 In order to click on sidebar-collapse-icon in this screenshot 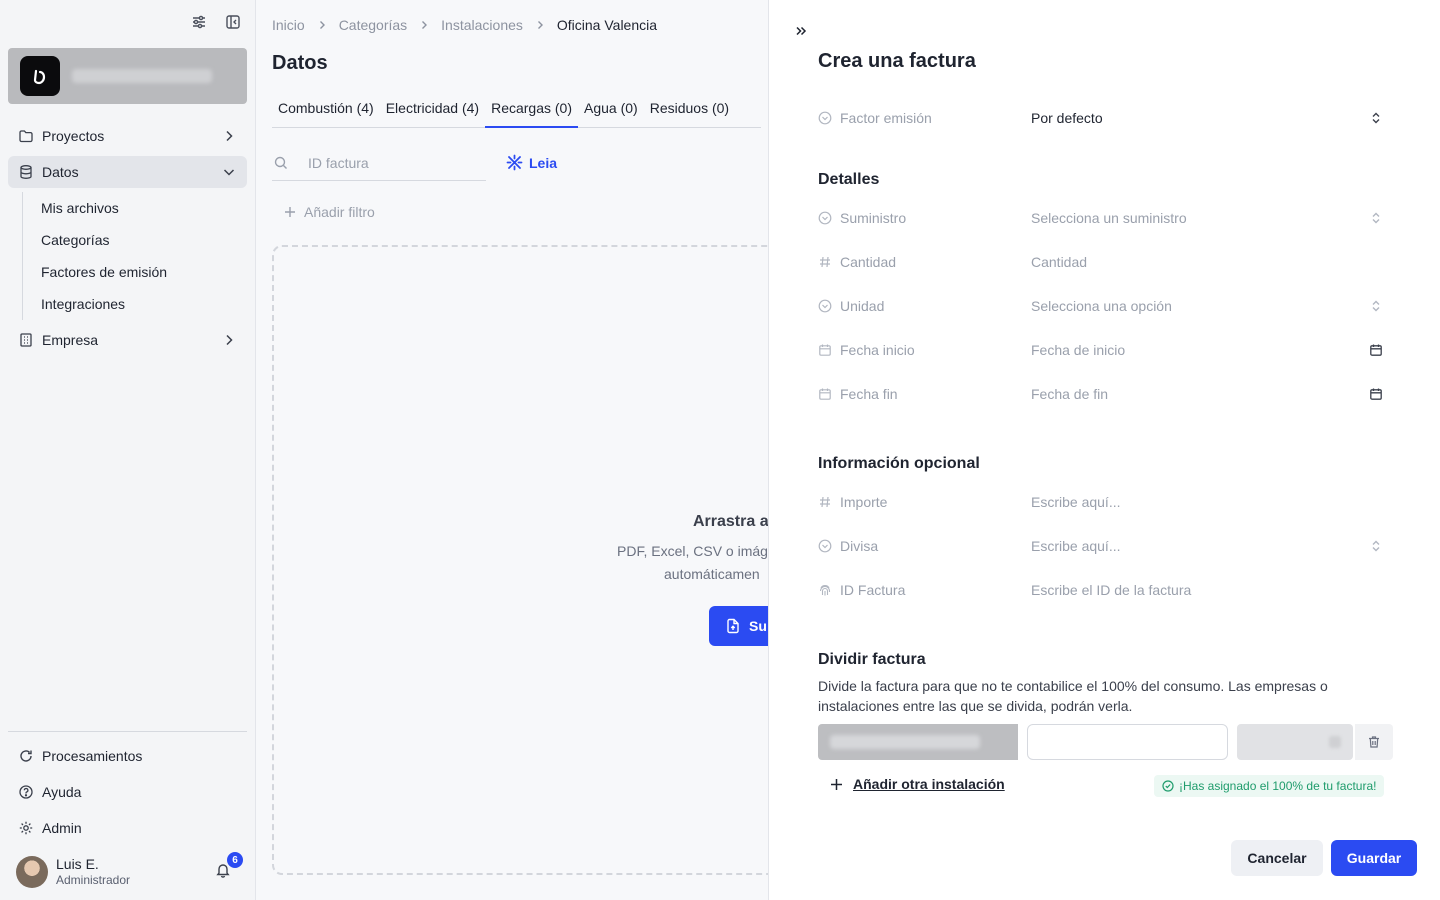, I will do `click(233, 22)`.